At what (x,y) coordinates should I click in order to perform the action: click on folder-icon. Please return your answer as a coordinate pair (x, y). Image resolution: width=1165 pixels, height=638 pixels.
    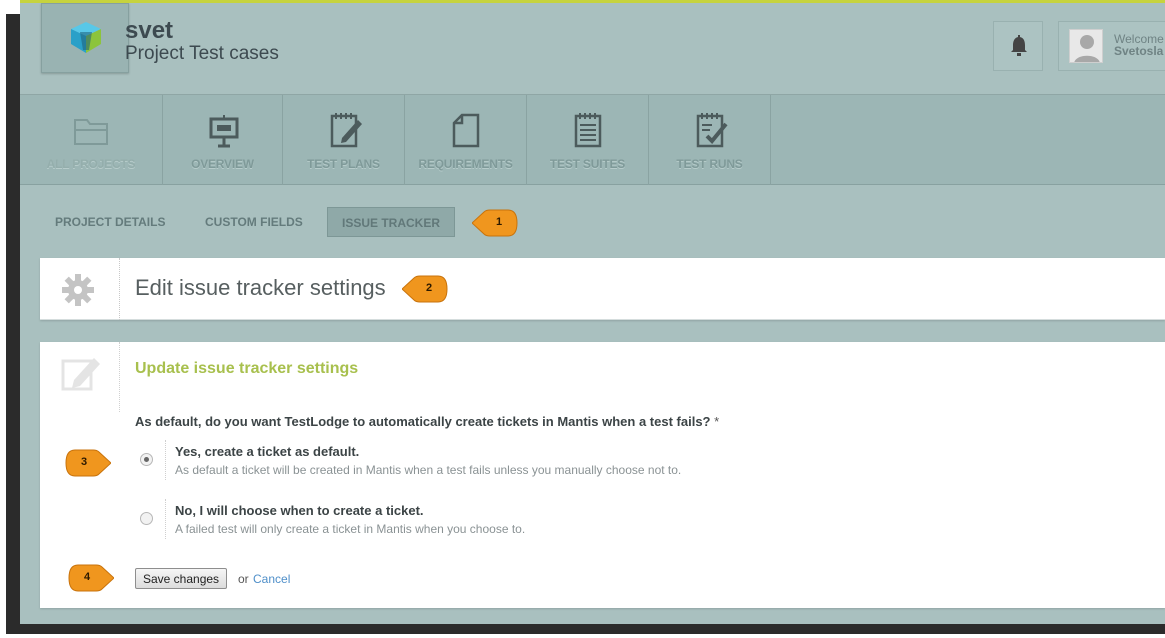
    Looking at the image, I should click on (91, 132).